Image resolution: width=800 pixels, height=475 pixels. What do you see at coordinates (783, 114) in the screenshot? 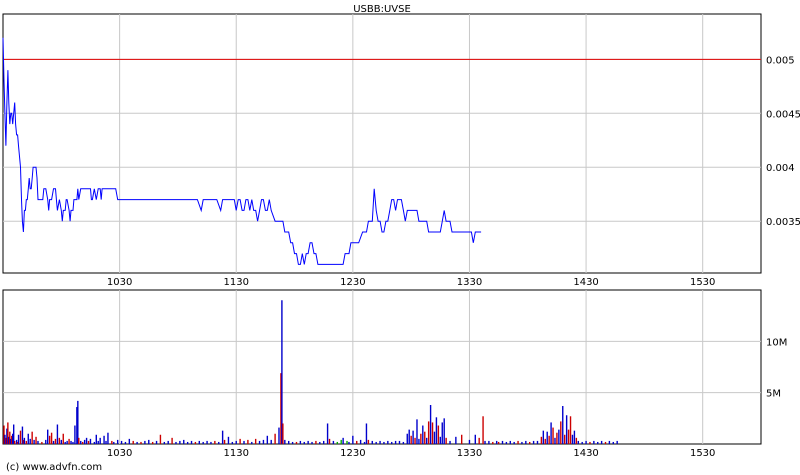
I see `price-y-tick-label: 0.0045` at bounding box center [783, 114].